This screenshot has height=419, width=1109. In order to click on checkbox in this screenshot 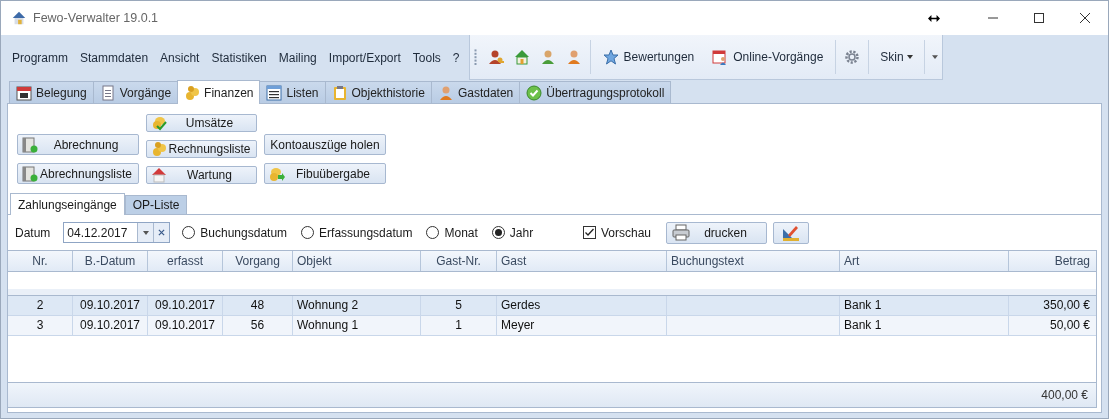, I will do `click(589, 232)`.